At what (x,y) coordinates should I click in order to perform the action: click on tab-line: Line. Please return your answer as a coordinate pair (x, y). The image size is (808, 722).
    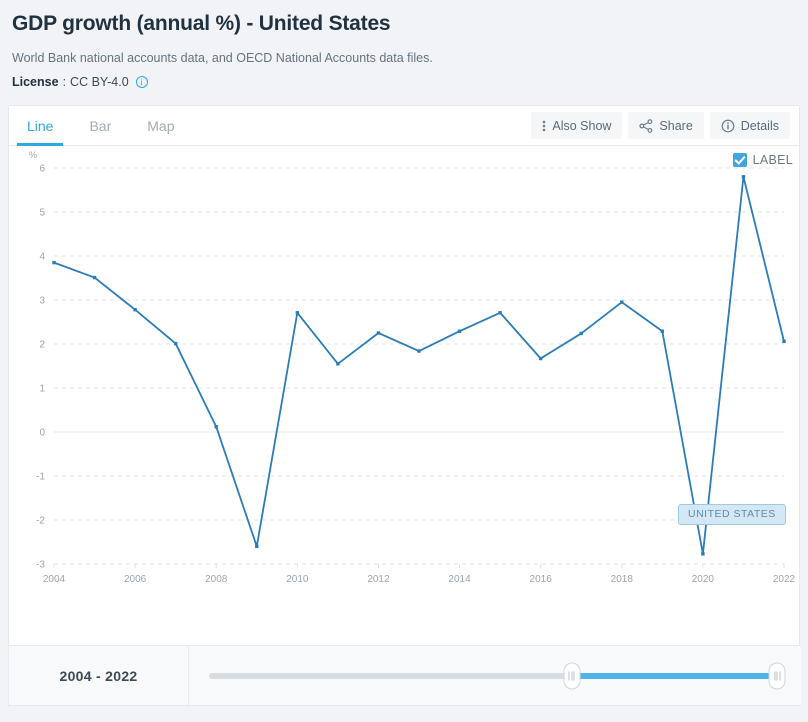
    Looking at the image, I should click on (40, 126).